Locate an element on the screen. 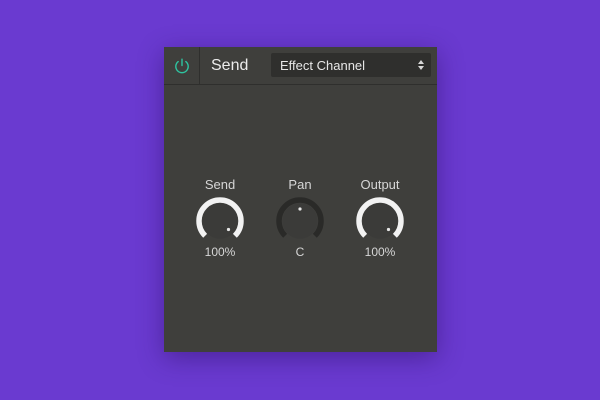  send-knob-indicator is located at coordinates (228, 229).